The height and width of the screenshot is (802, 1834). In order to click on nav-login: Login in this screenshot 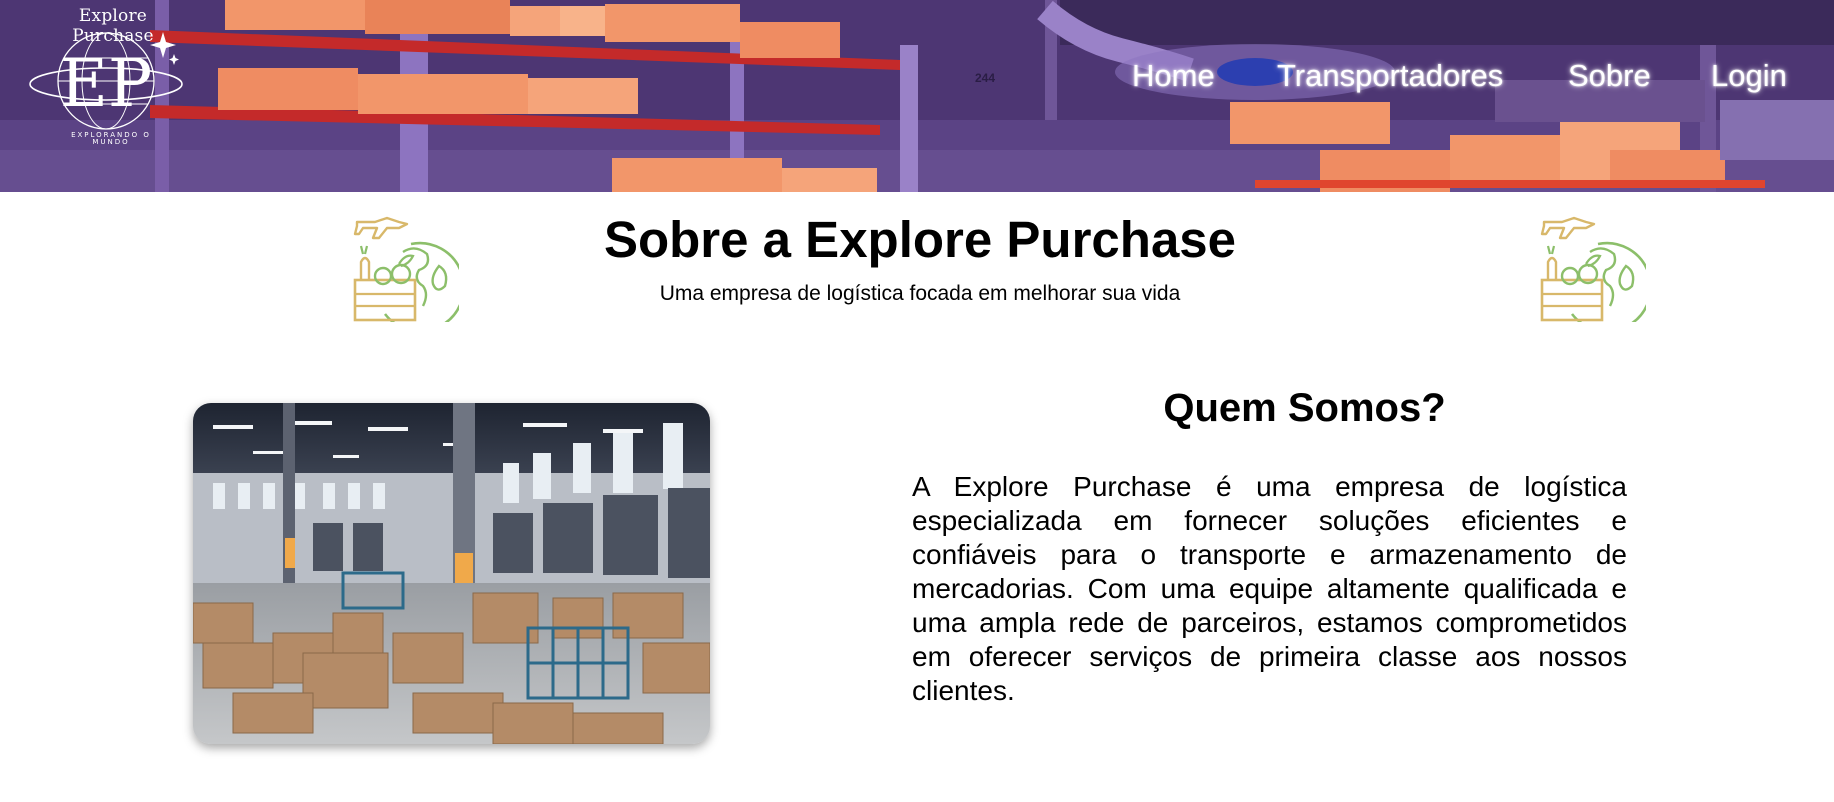, I will do `click(1749, 76)`.